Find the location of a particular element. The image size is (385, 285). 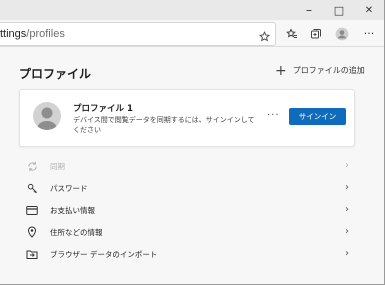

avatar is located at coordinates (47, 116).